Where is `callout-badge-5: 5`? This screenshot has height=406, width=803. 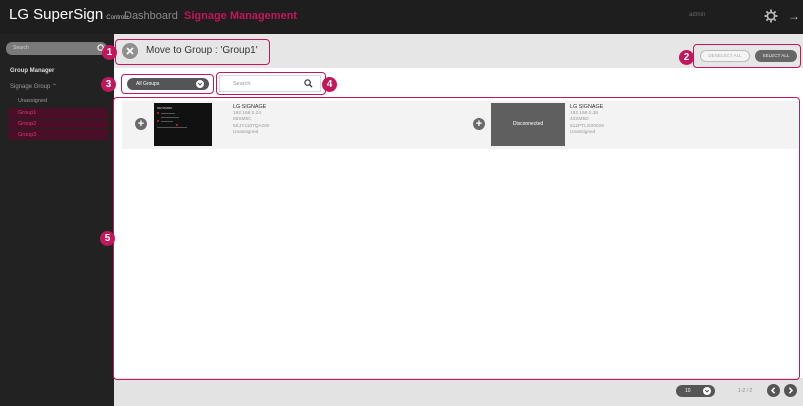
callout-badge-5: 5 is located at coordinates (107, 238).